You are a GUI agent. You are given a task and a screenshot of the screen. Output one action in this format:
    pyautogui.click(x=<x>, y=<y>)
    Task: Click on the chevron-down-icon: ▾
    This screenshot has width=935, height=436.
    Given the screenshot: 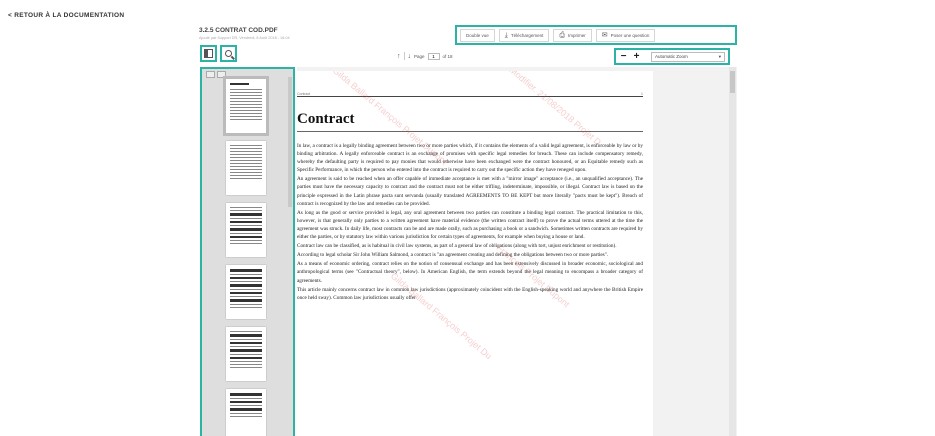 What is the action you would take?
    pyautogui.click(x=719, y=56)
    